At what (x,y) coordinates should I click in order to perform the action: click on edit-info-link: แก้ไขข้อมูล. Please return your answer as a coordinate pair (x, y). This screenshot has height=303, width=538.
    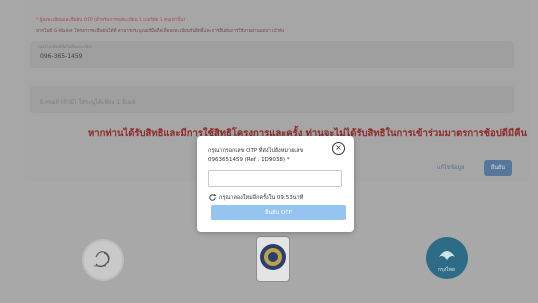
    Looking at the image, I should click on (450, 168).